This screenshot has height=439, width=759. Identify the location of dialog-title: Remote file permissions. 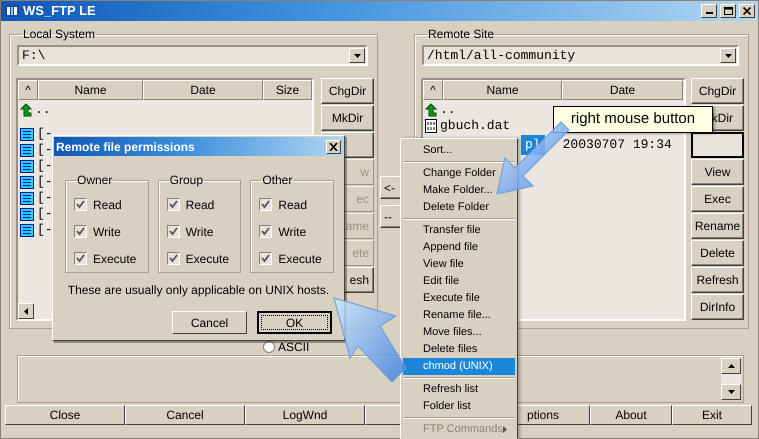
(125, 147).